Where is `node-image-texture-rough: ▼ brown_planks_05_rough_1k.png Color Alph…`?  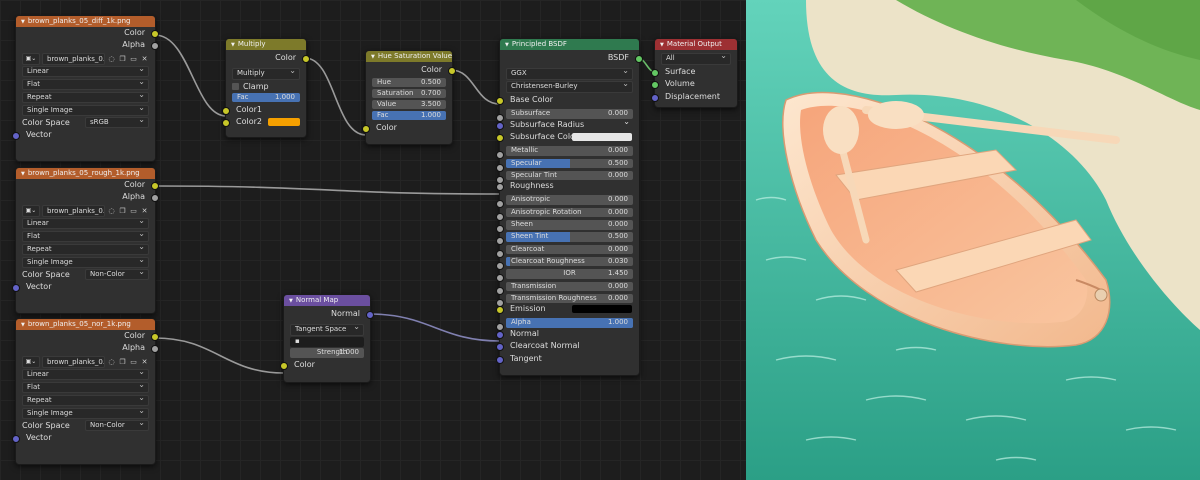
node-image-texture-rough: ▼ brown_planks_05_rough_1k.png Color Alph… is located at coordinates (85, 240).